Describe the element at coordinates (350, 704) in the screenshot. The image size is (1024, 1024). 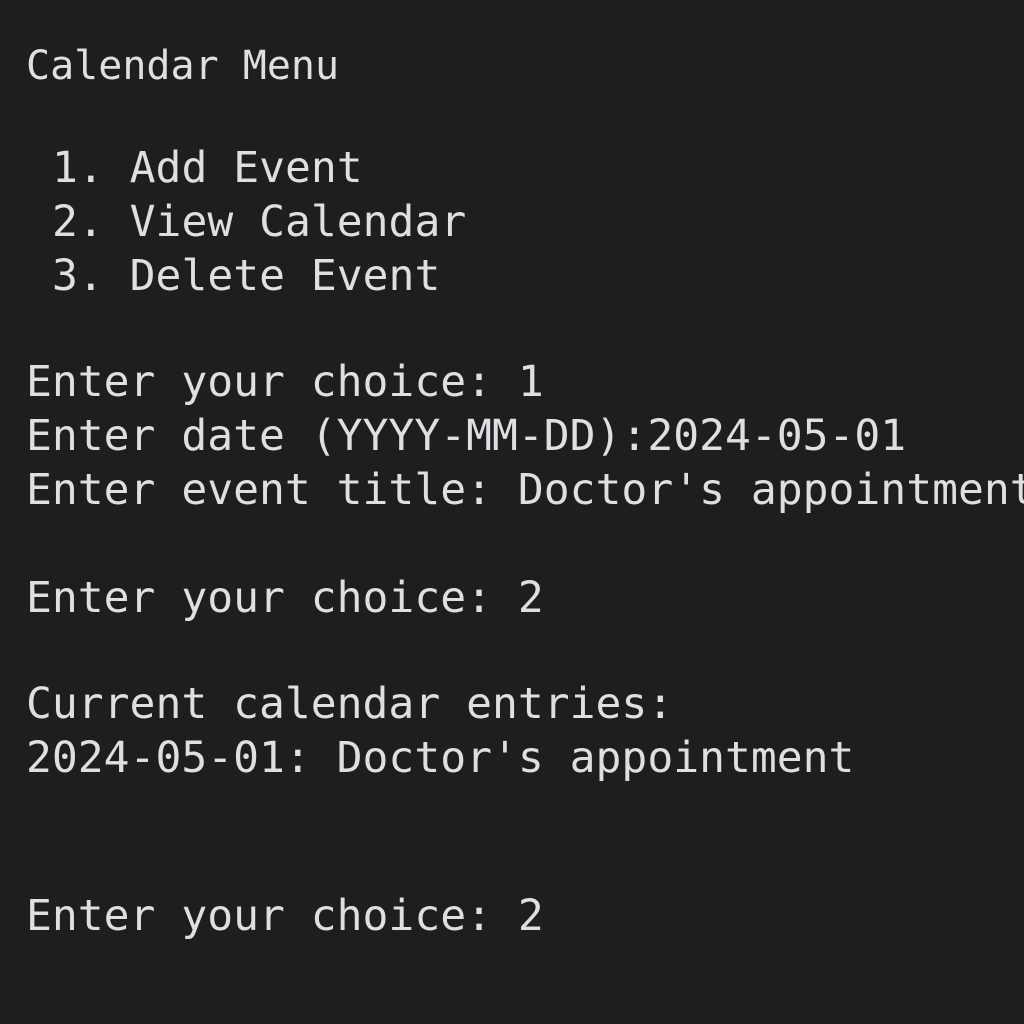
I see `entries-header: Current calendar entries:` at that location.